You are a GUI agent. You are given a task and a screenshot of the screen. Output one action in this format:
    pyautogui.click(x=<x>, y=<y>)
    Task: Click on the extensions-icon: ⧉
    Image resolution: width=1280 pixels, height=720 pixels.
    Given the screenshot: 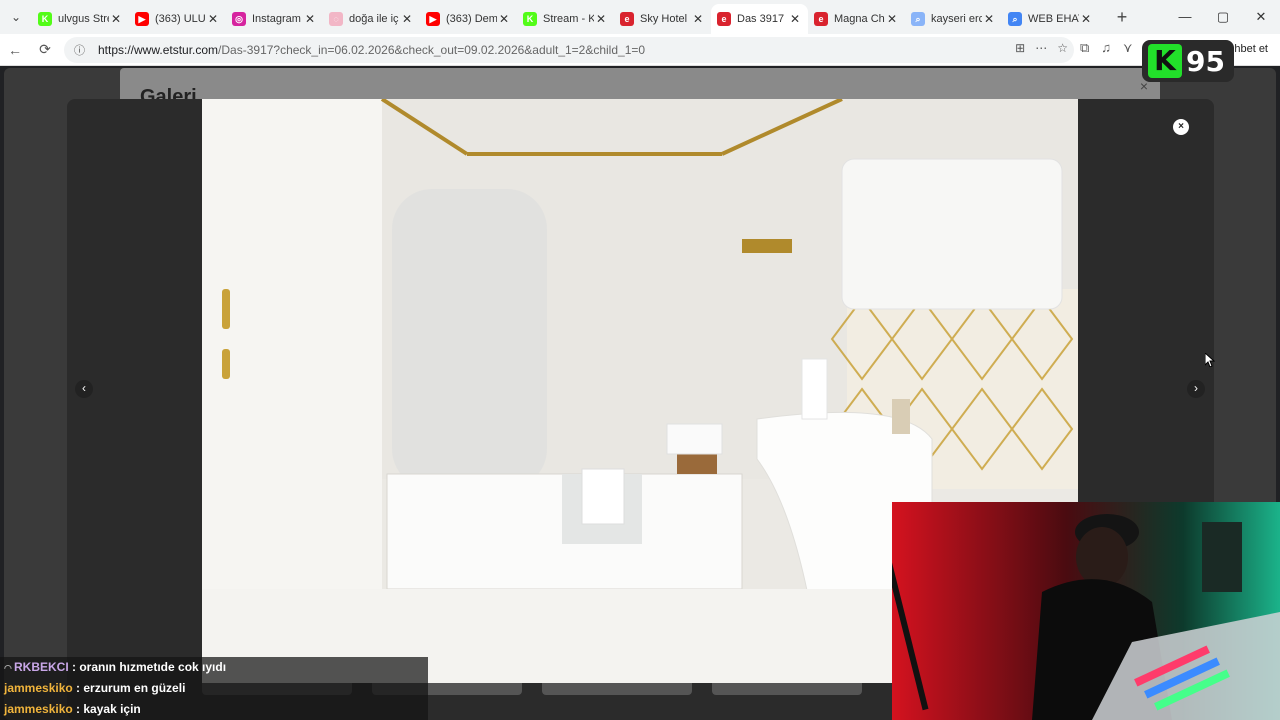 What is the action you would take?
    pyautogui.click(x=1084, y=48)
    